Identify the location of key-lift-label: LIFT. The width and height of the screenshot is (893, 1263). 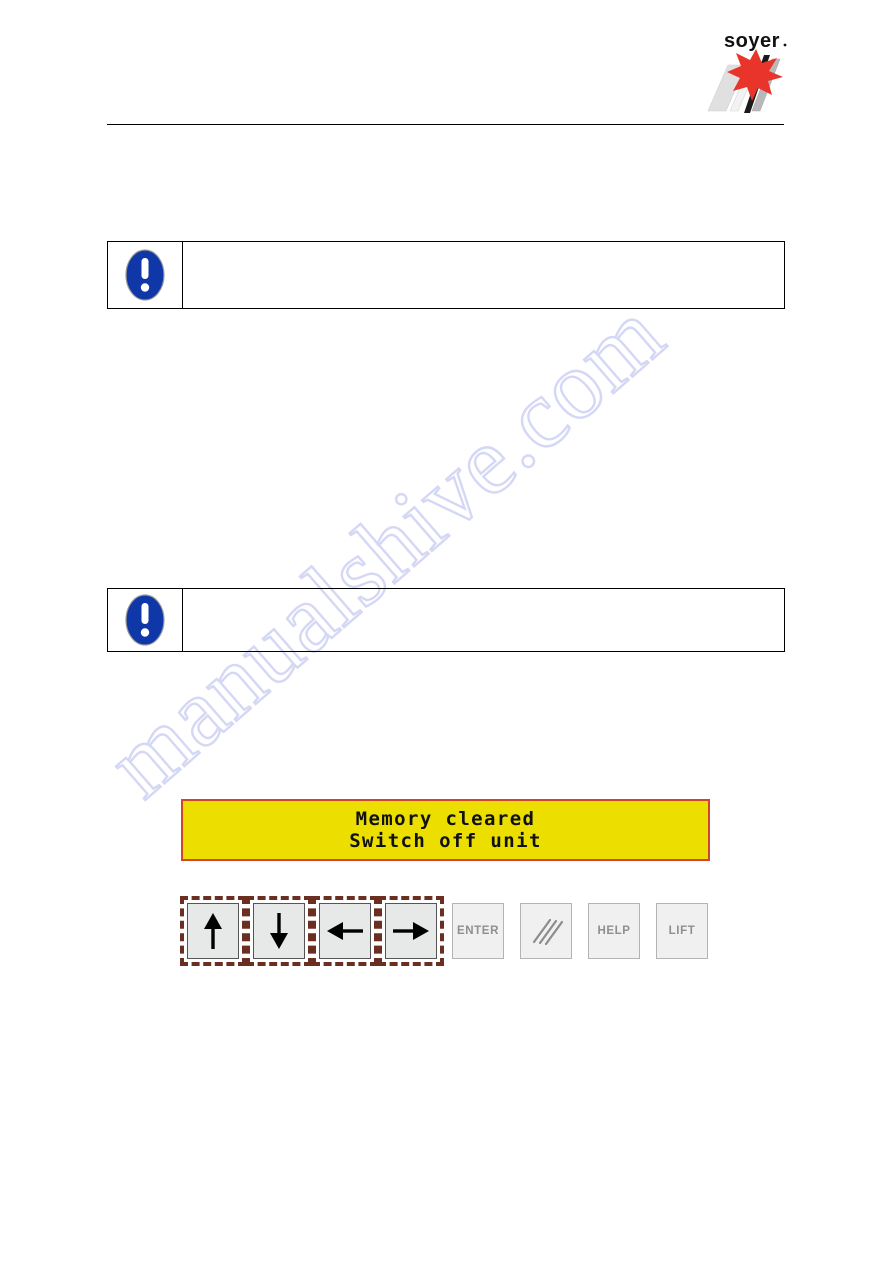
(682, 931).